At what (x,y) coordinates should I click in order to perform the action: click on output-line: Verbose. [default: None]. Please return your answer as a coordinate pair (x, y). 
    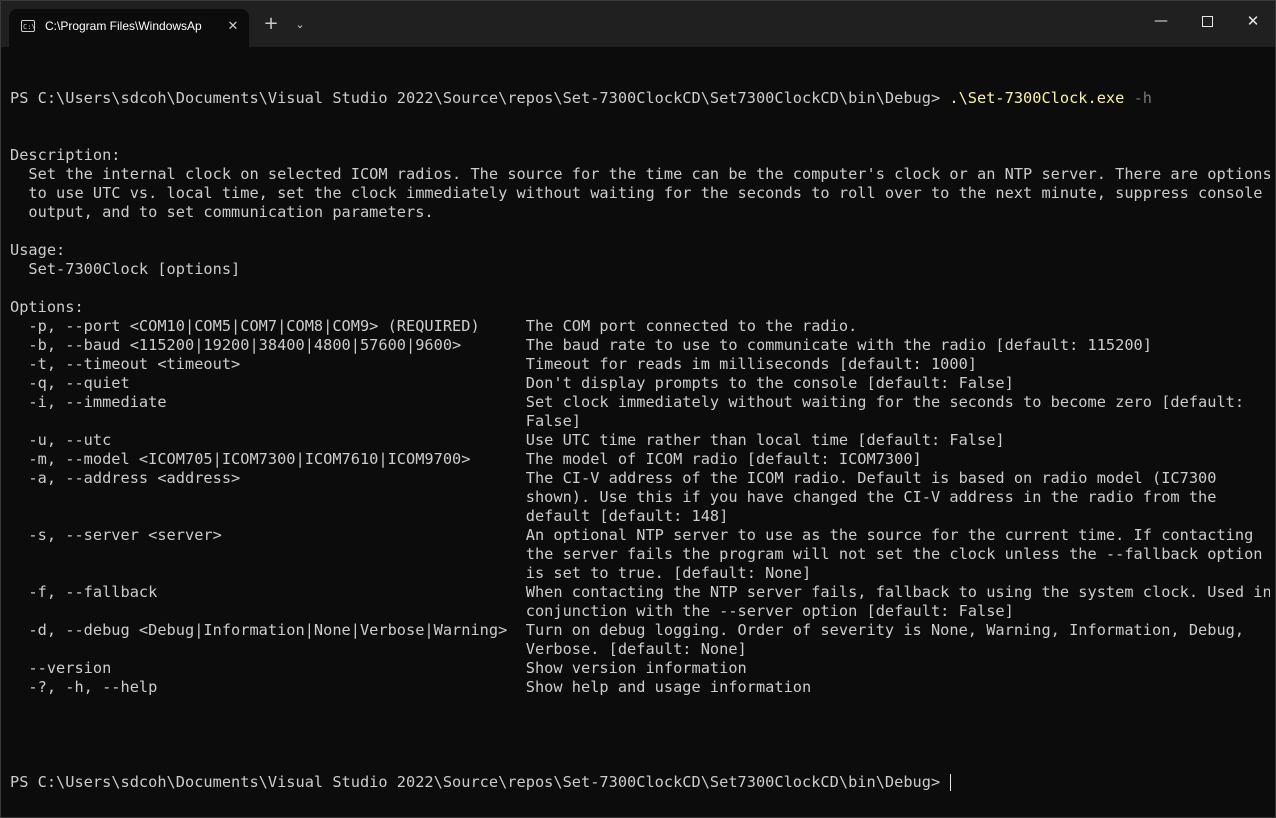
    Looking at the image, I should click on (378, 649).